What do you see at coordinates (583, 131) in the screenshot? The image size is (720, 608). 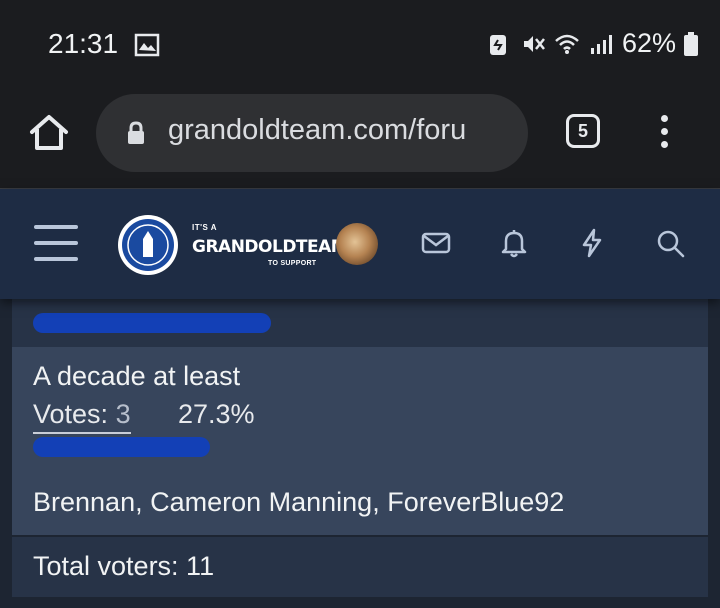 I see `tab-switcher-button: 5` at bounding box center [583, 131].